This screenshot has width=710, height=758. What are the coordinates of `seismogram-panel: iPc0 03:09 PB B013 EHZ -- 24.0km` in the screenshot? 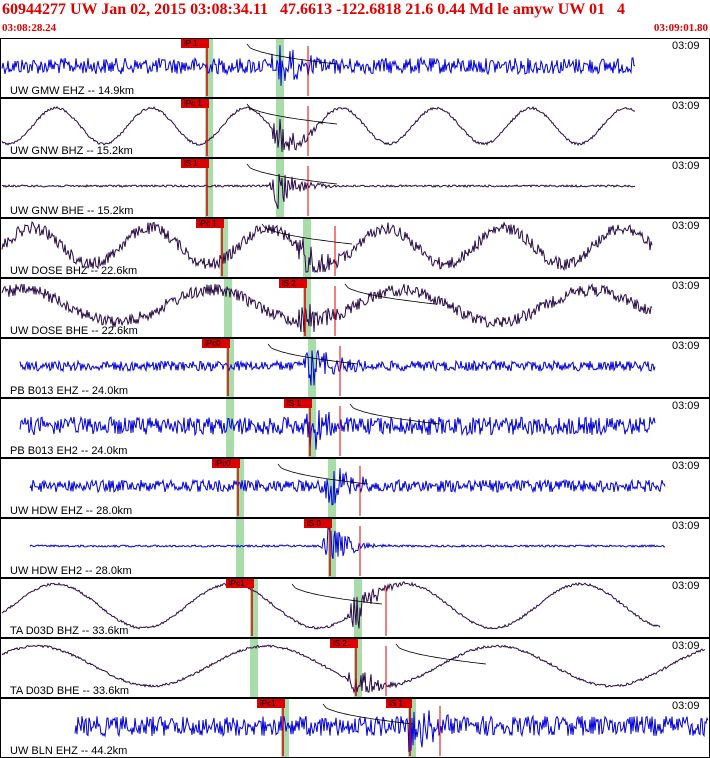 It's located at (355, 368).